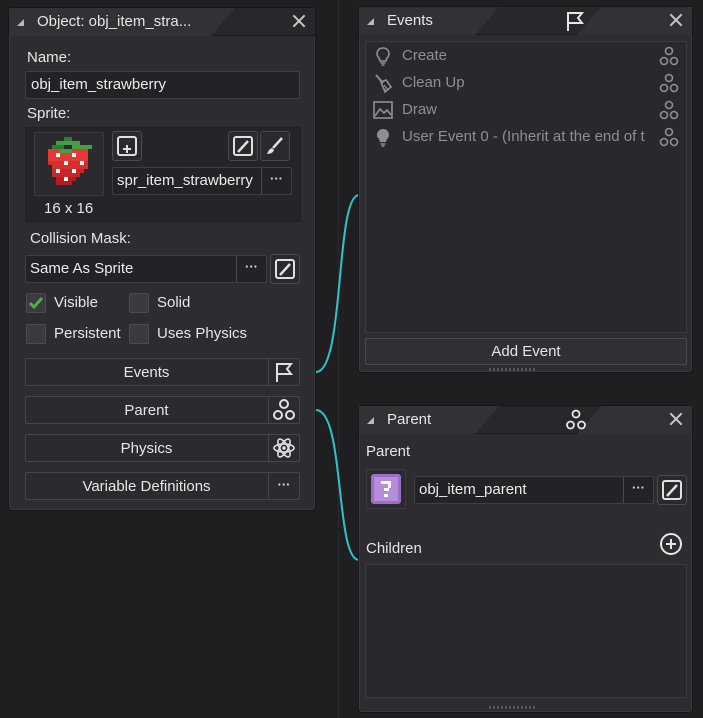 Image resolution: width=703 pixels, height=718 pixels. I want to click on parent-label: Parent, so click(388, 451).